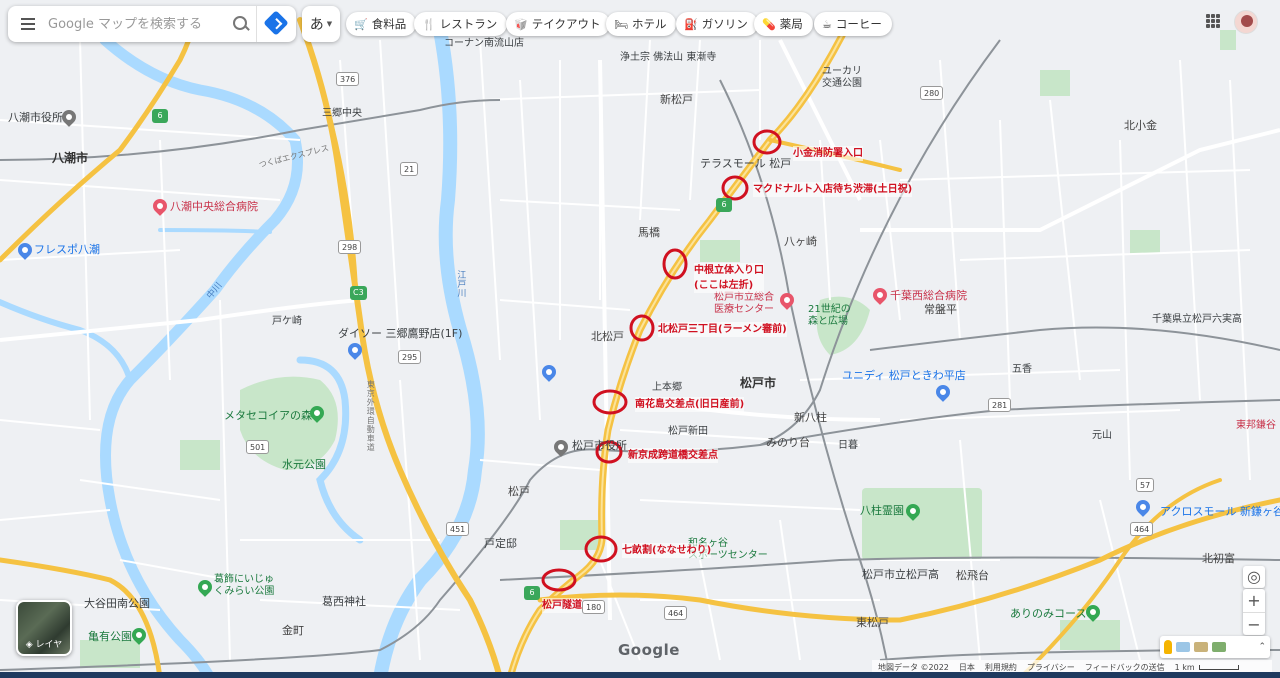  Describe the element at coordinates (967, 667) in the screenshot. I see `region-link: 日本` at that location.